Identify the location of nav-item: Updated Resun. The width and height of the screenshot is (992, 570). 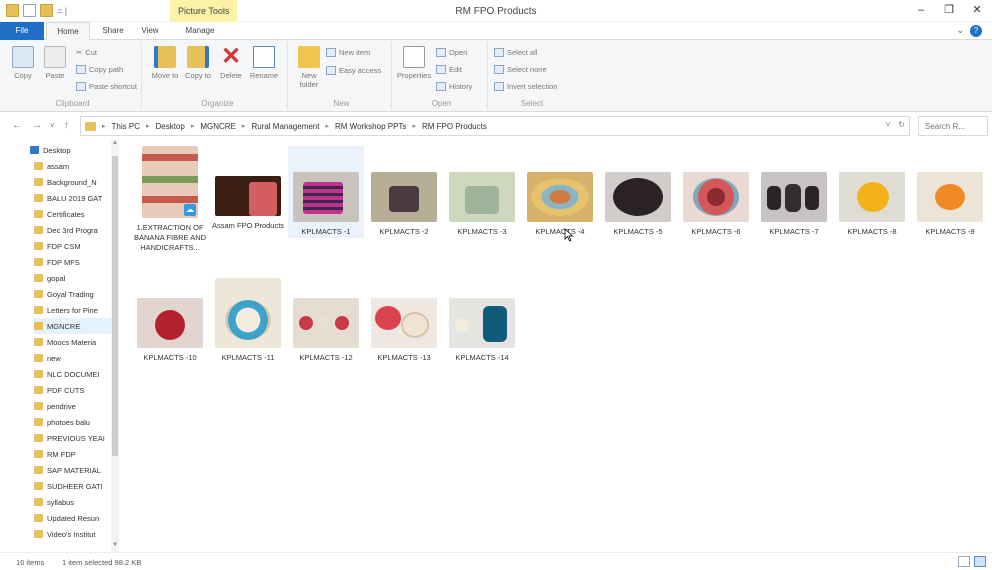
(73, 518).